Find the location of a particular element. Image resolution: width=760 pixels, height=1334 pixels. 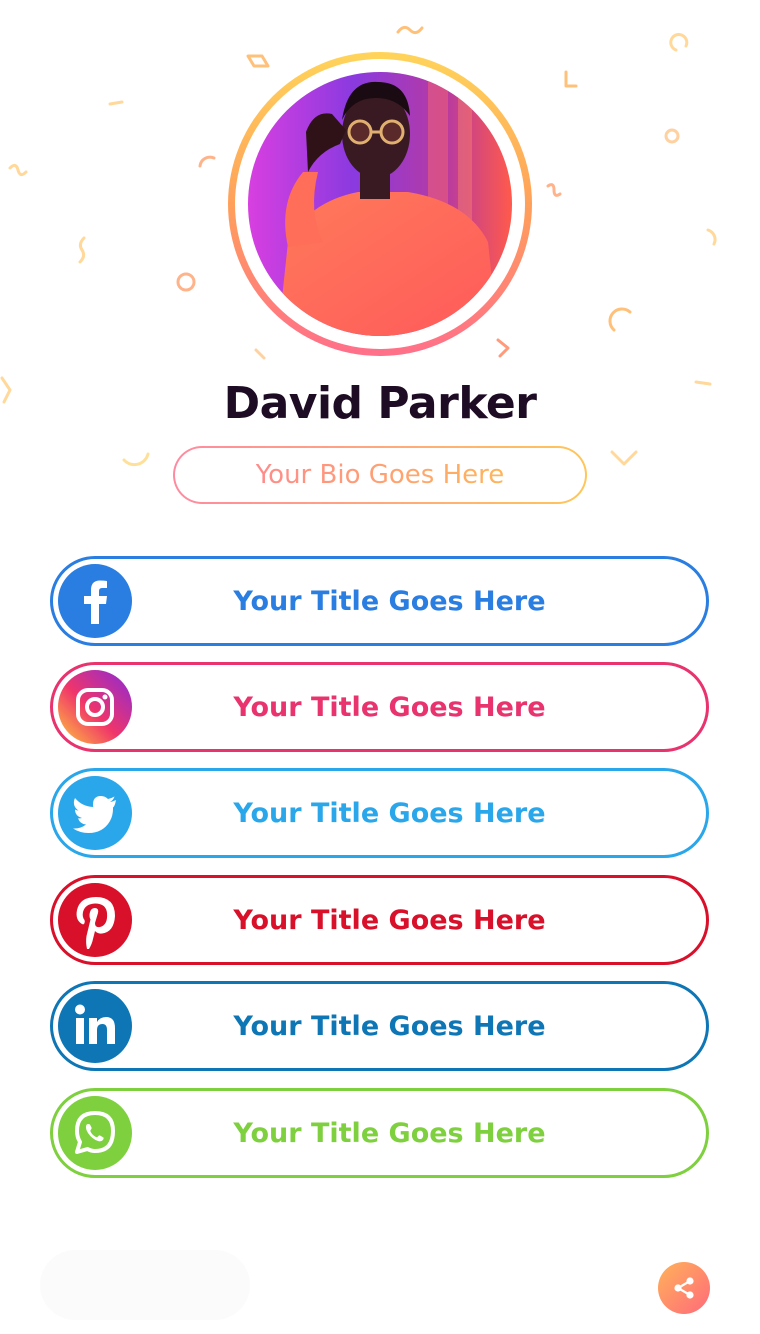

link-button-linkedin: Your Title Goes Here is located at coordinates (379, 1026).